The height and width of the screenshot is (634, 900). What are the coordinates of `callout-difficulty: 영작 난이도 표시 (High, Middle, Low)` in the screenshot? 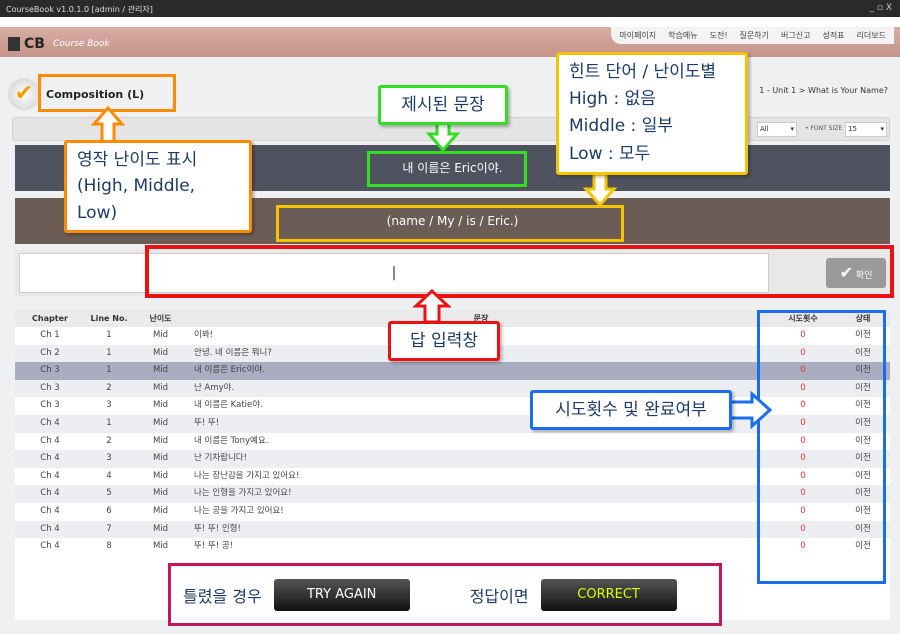 It's located at (158, 187).